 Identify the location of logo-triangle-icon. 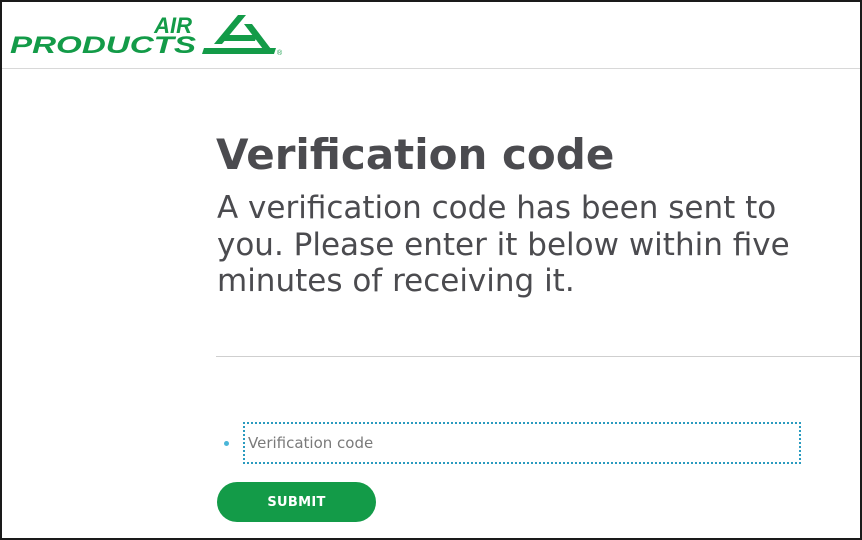
(239, 34).